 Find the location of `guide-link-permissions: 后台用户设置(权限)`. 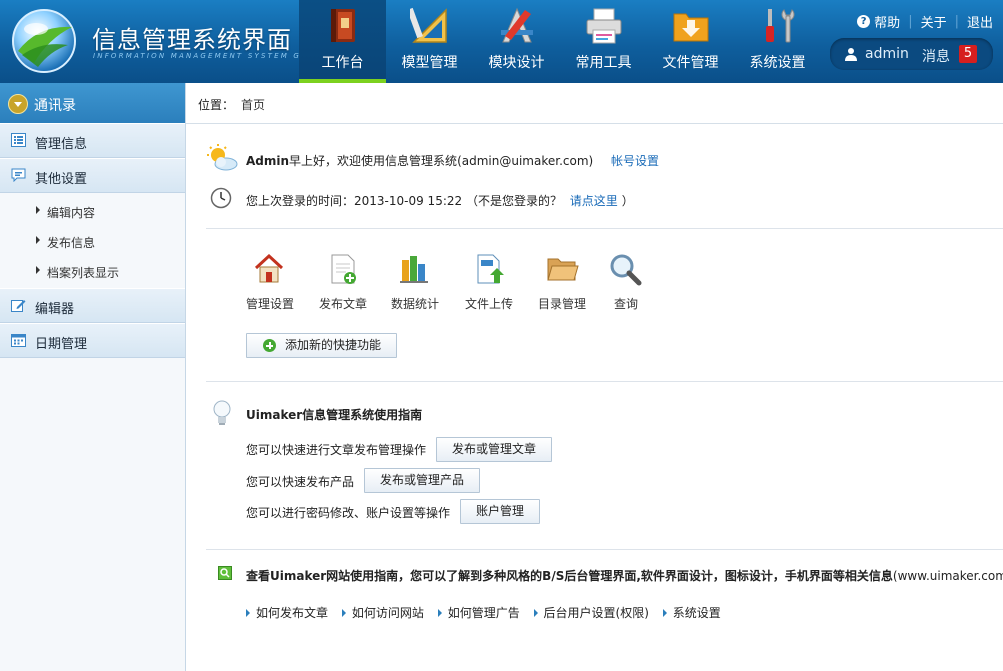

guide-link-permissions: 后台用户设置(权限) is located at coordinates (596, 613).